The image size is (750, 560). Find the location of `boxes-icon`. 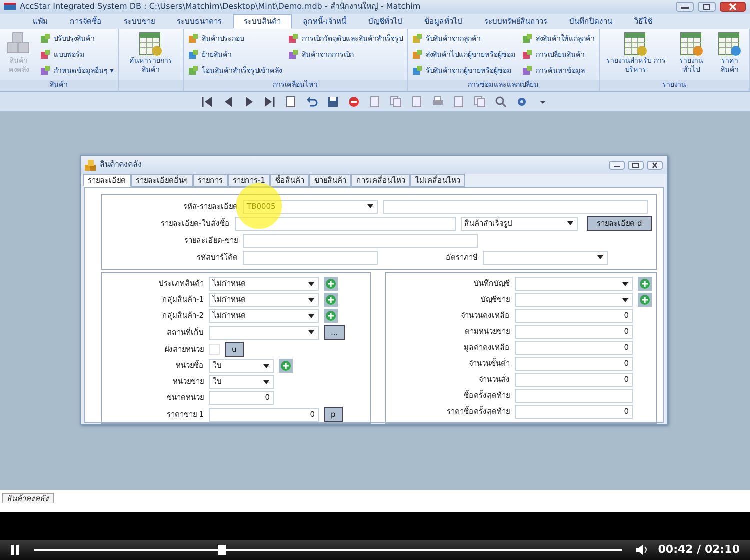

boxes-icon is located at coordinates (91, 165).